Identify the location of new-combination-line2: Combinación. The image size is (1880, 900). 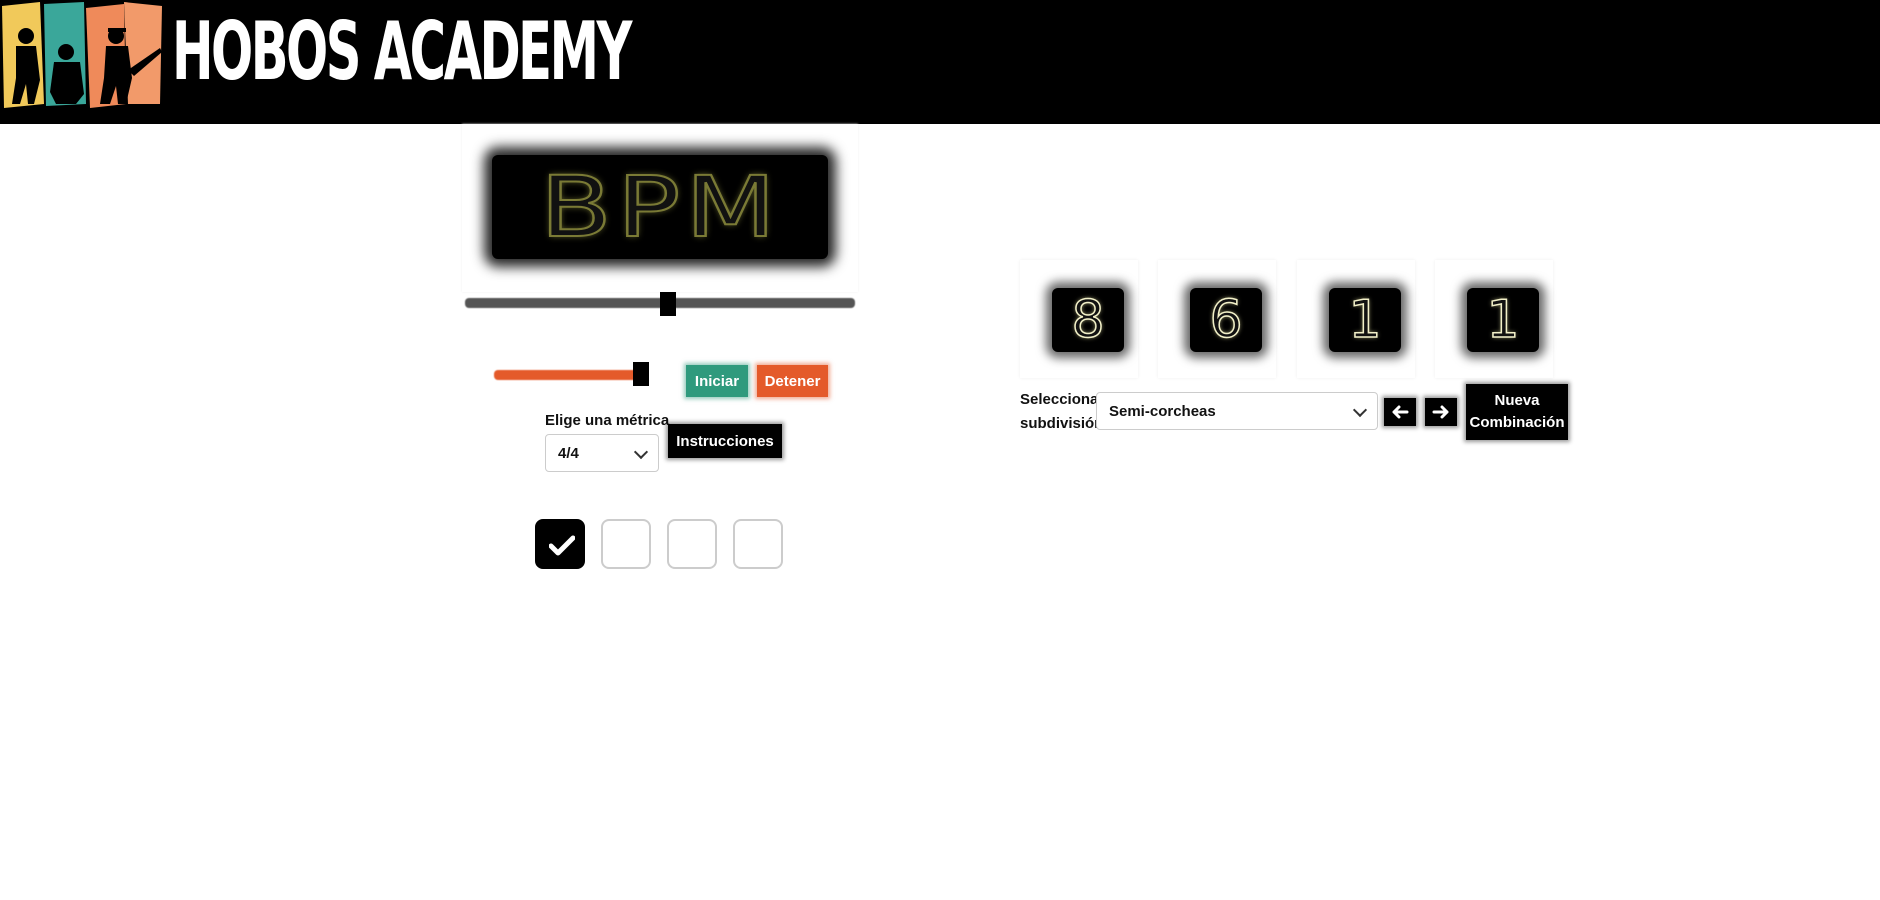
(1517, 422).